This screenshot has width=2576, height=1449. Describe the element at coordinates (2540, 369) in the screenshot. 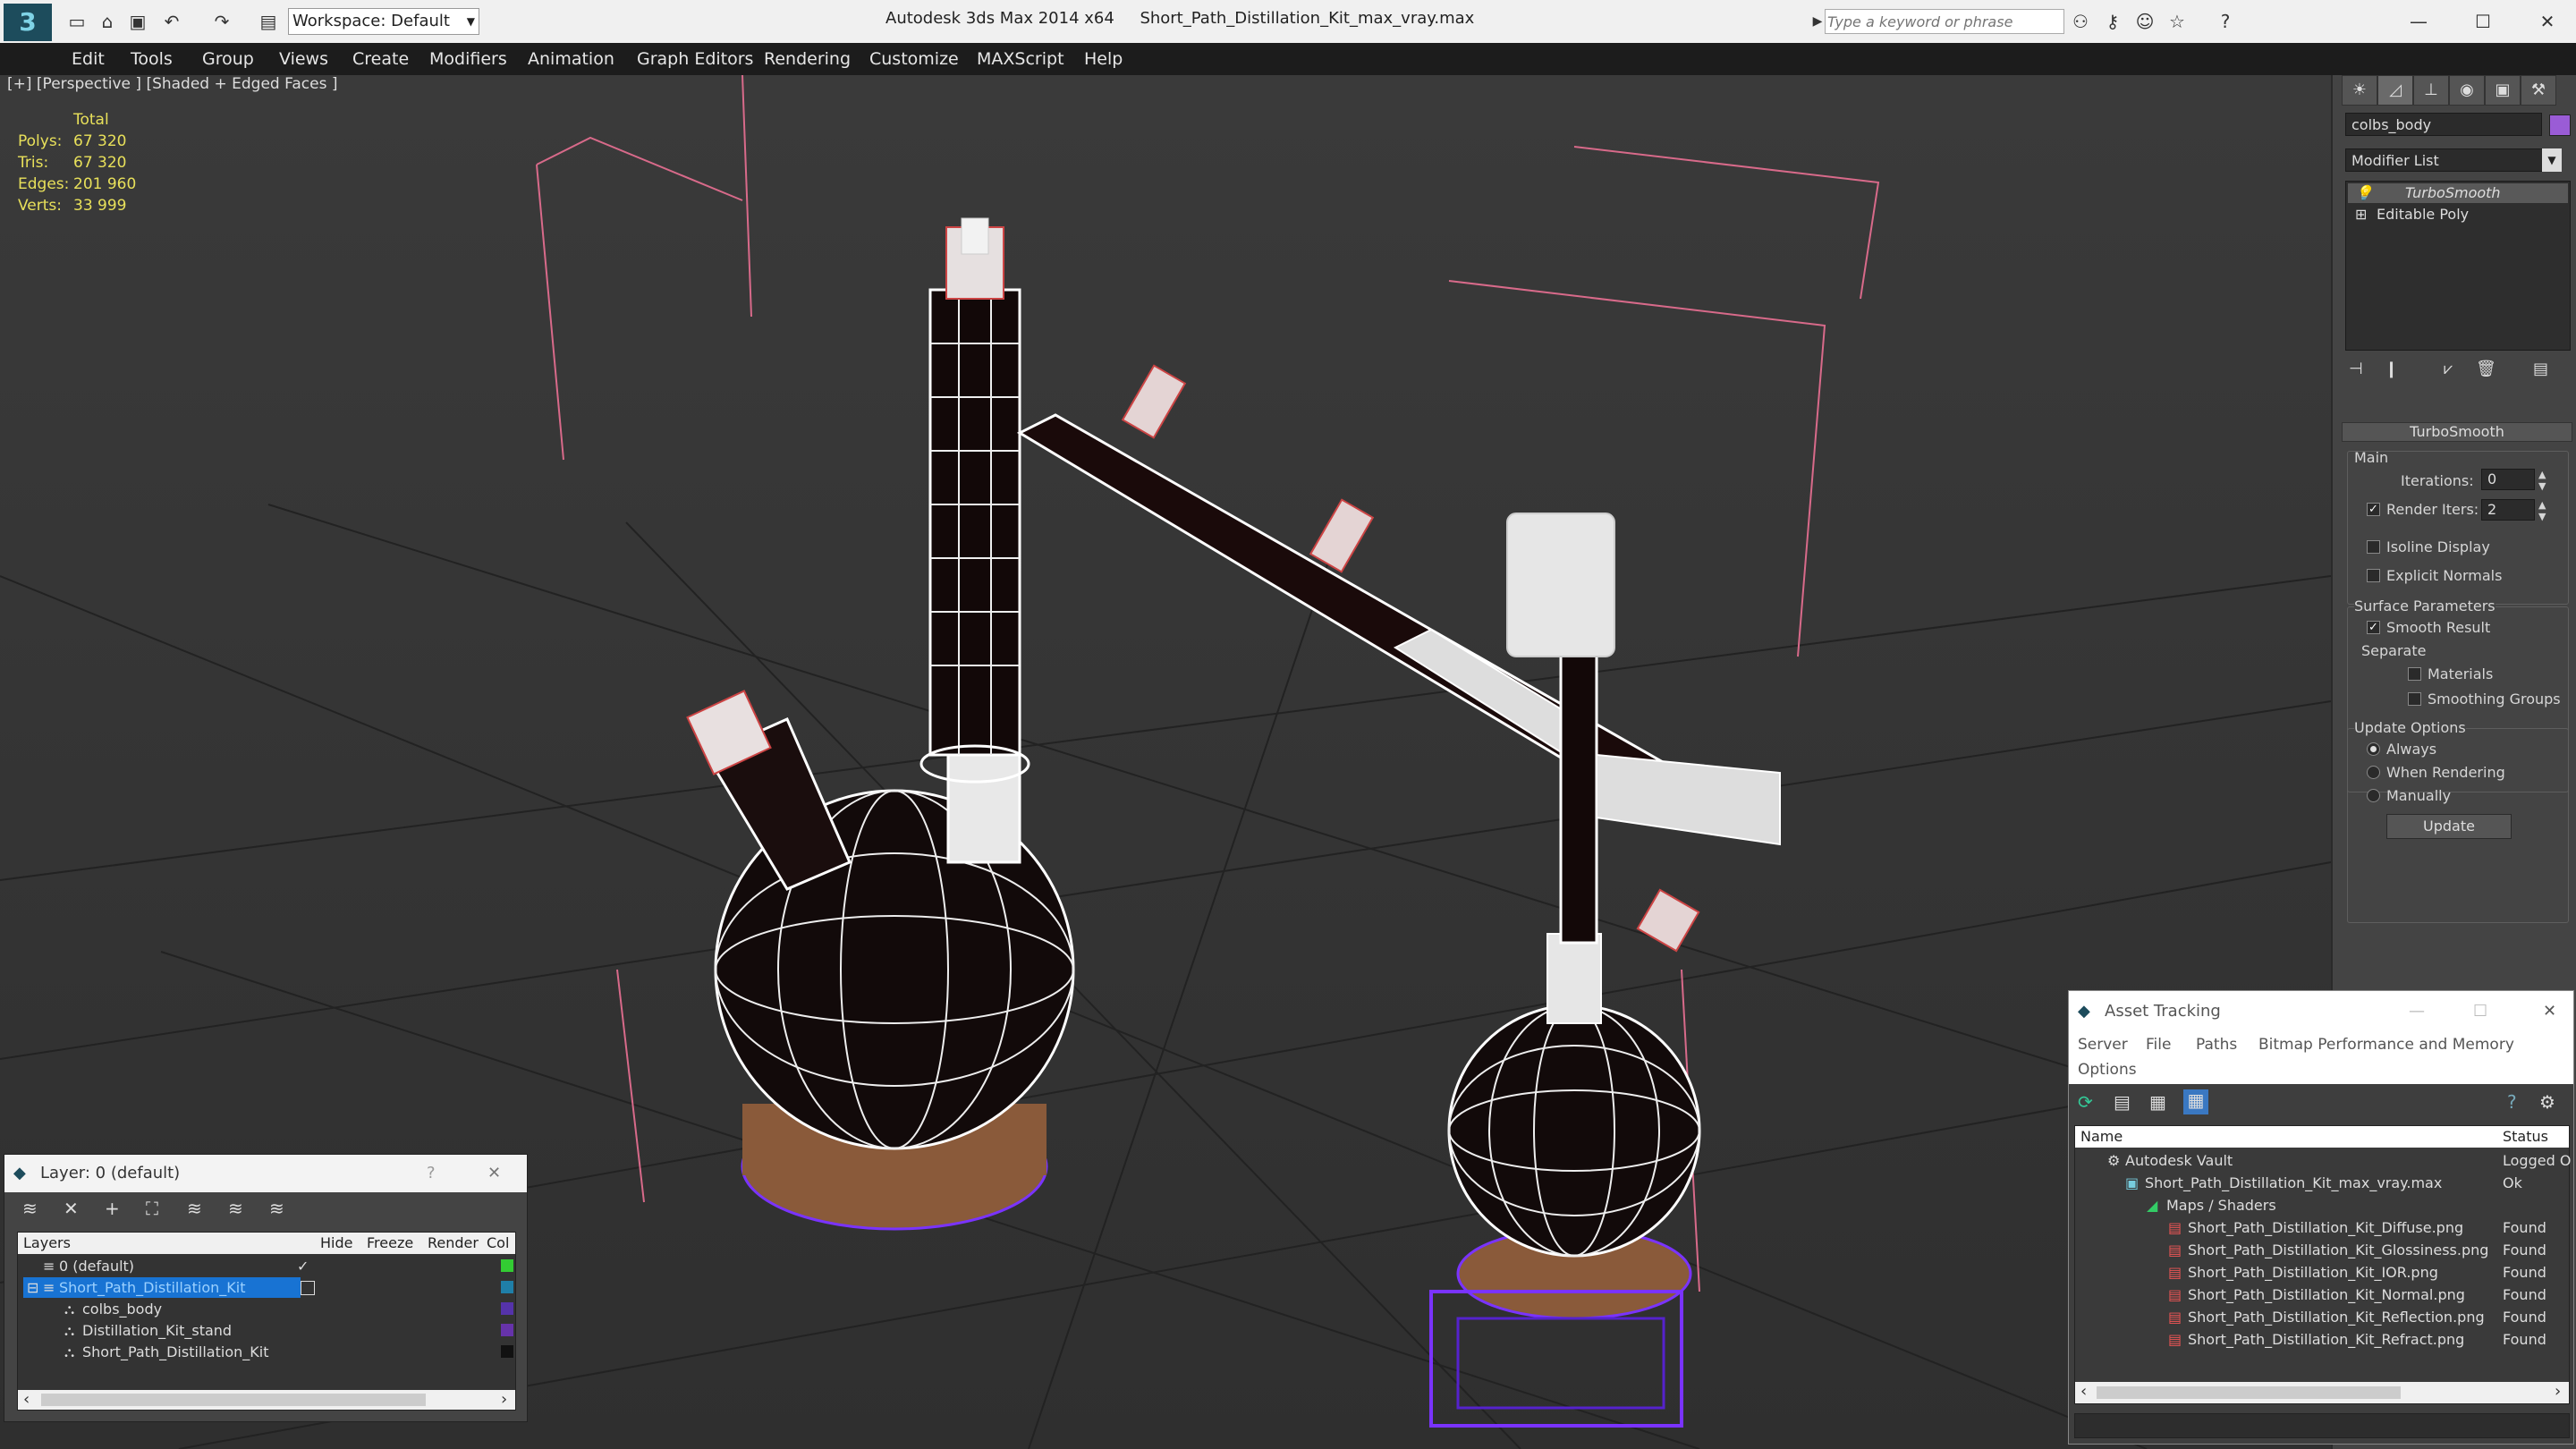

I see `configure-sets-icon: ▤` at that location.